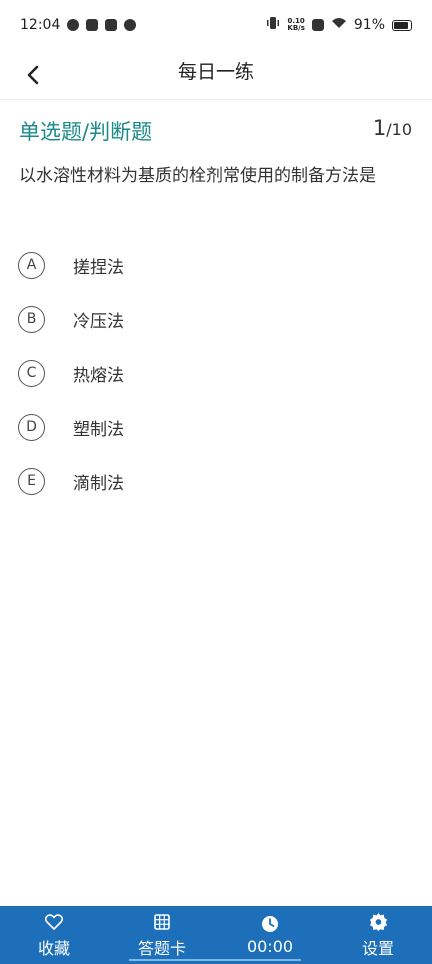  Describe the element at coordinates (162, 921) in the screenshot. I see `grid-icon` at that location.